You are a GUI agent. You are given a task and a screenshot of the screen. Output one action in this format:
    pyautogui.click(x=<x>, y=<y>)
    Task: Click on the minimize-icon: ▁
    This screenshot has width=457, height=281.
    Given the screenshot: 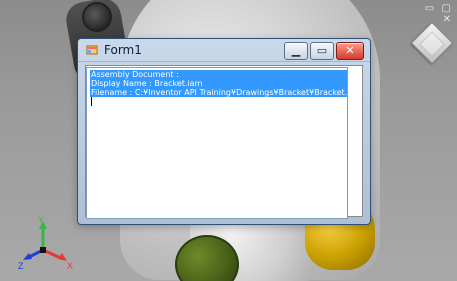 What is the action you would take?
    pyautogui.click(x=296, y=50)
    